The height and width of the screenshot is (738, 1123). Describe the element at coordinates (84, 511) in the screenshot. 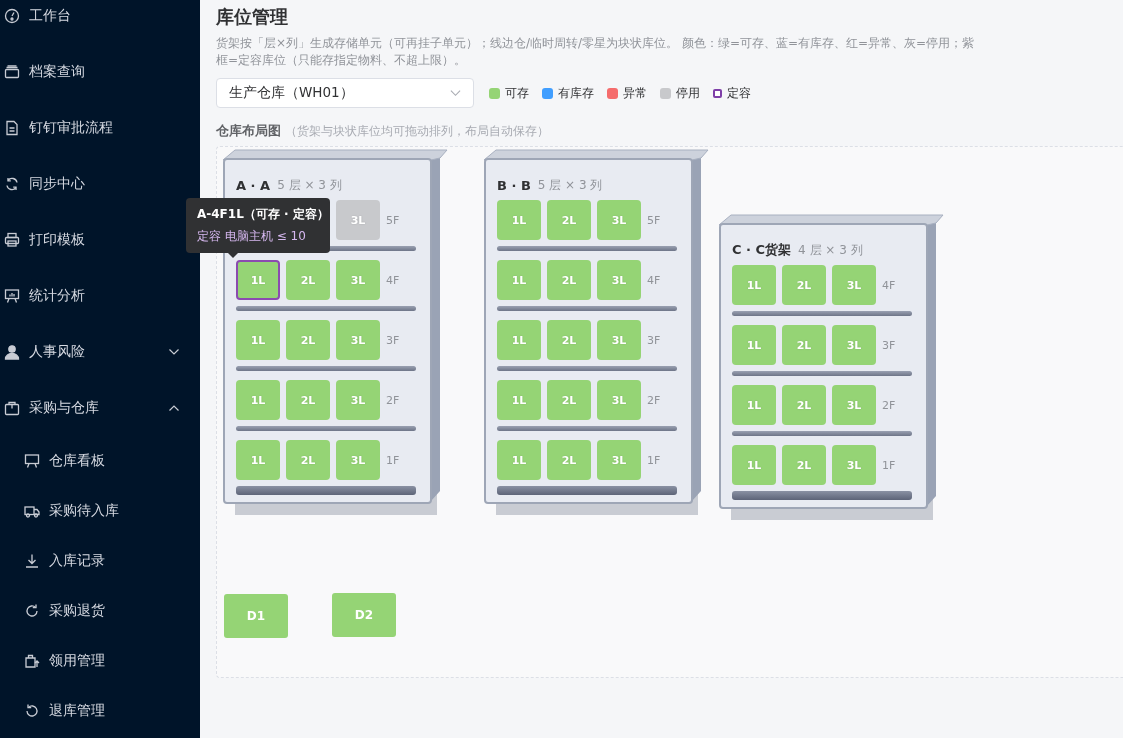

I see `submenu-label: 采购待入库` at that location.